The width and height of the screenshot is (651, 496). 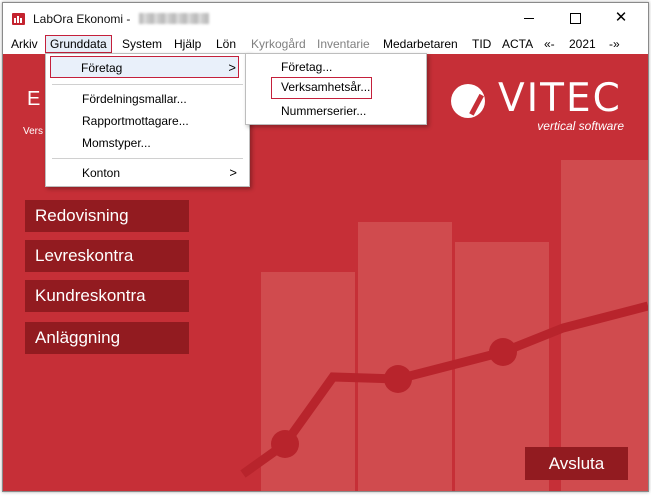 What do you see at coordinates (78, 44) in the screenshot?
I see `menu-grunddata: Grunddata` at bounding box center [78, 44].